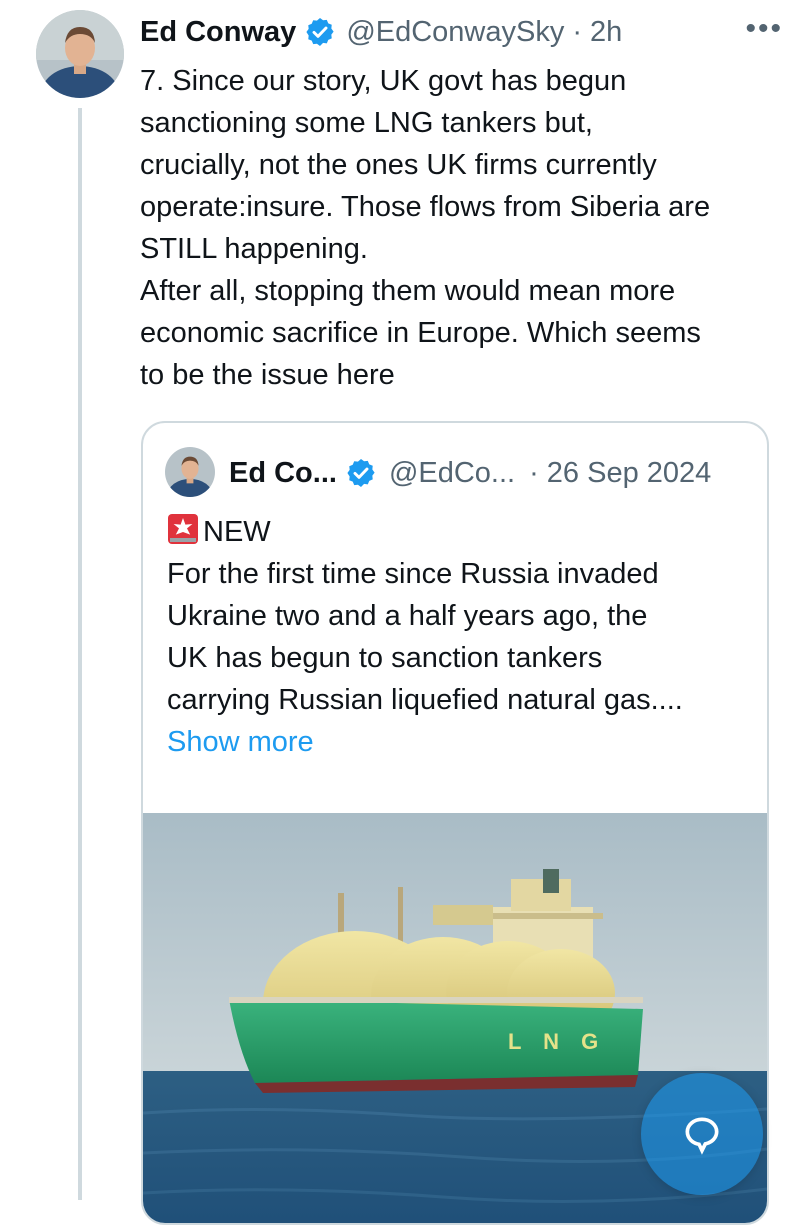 The height and width of the screenshot is (1225, 803). I want to click on author-avatar-image, so click(80, 54).